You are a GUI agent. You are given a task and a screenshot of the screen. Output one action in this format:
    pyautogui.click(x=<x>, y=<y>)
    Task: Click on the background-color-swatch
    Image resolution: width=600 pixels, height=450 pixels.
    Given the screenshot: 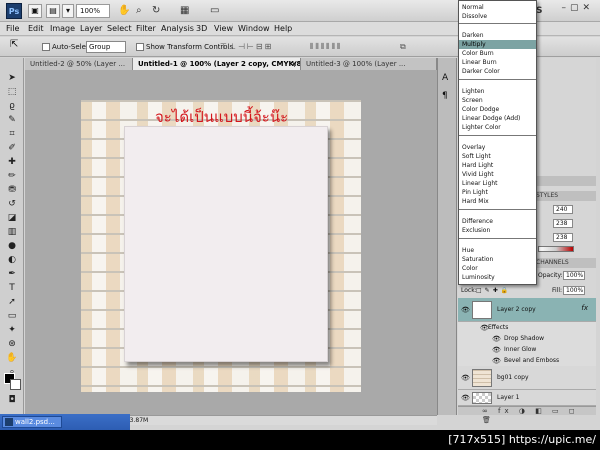 What is the action you would take?
    pyautogui.click(x=15, y=384)
    